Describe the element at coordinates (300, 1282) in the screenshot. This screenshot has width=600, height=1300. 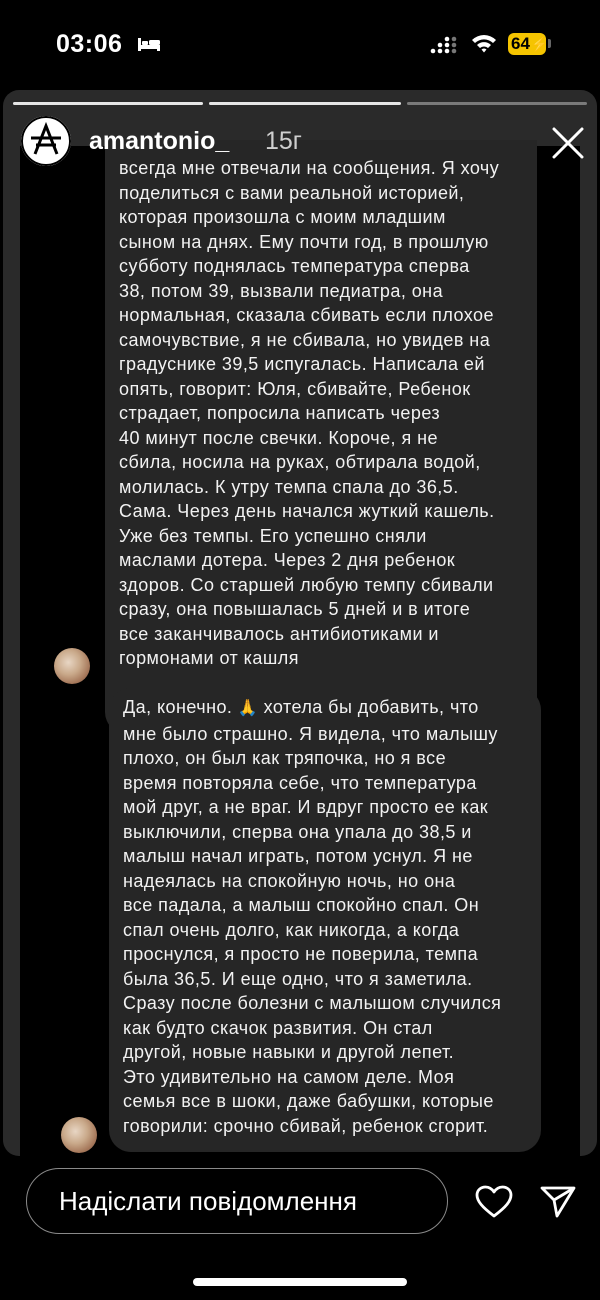
I see `home-indicator` at that location.